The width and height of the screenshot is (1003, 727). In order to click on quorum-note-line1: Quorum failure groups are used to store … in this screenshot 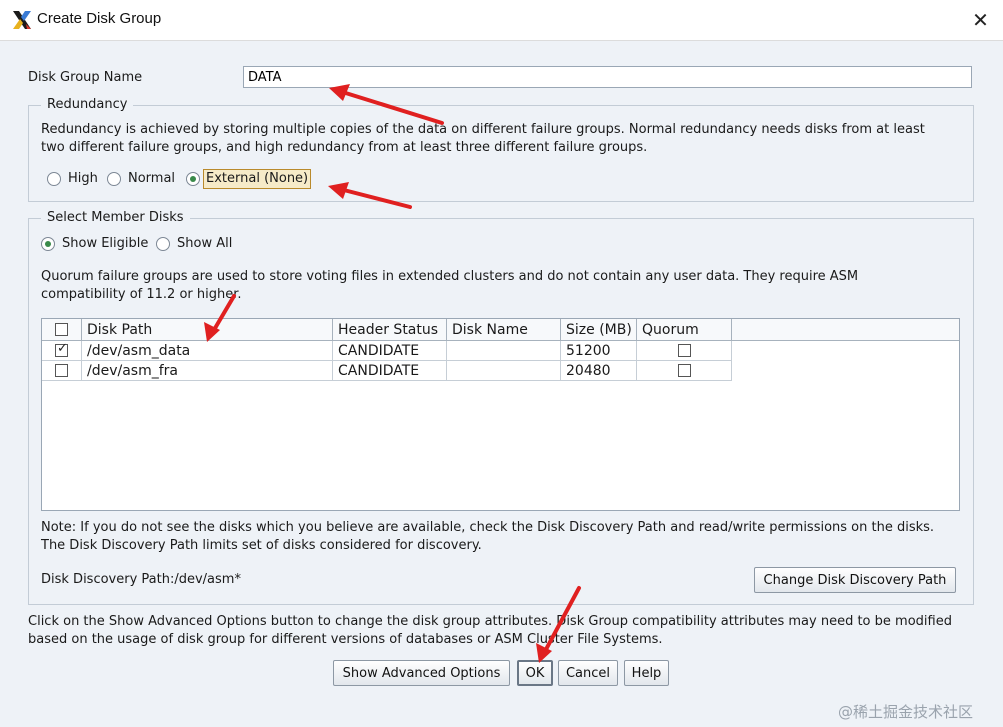, I will do `click(450, 276)`.